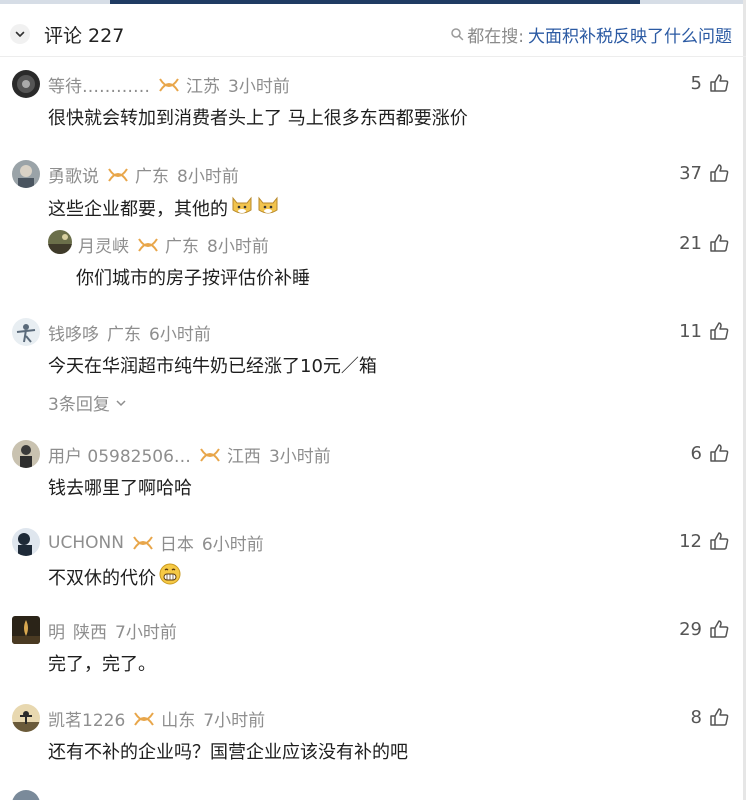 The width and height of the screenshot is (746, 800). What do you see at coordinates (120, 488) in the screenshot?
I see `comment-text: 钱去哪里了啊哈哈` at bounding box center [120, 488].